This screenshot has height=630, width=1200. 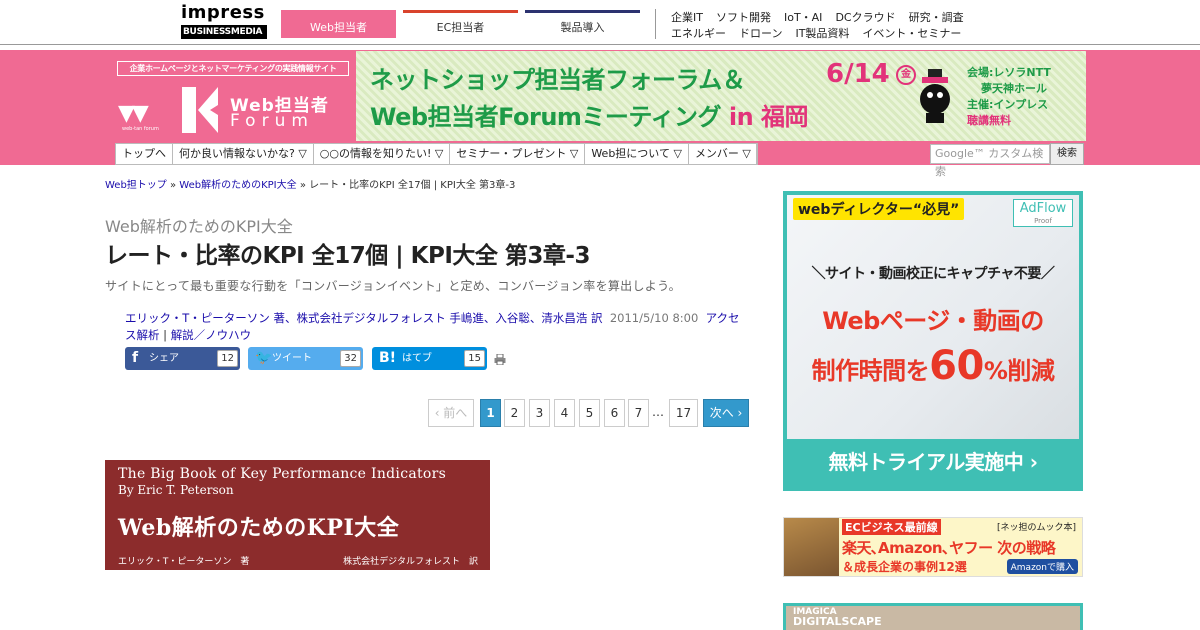 I want to click on category-link: DCクラウド, so click(x=865, y=17).